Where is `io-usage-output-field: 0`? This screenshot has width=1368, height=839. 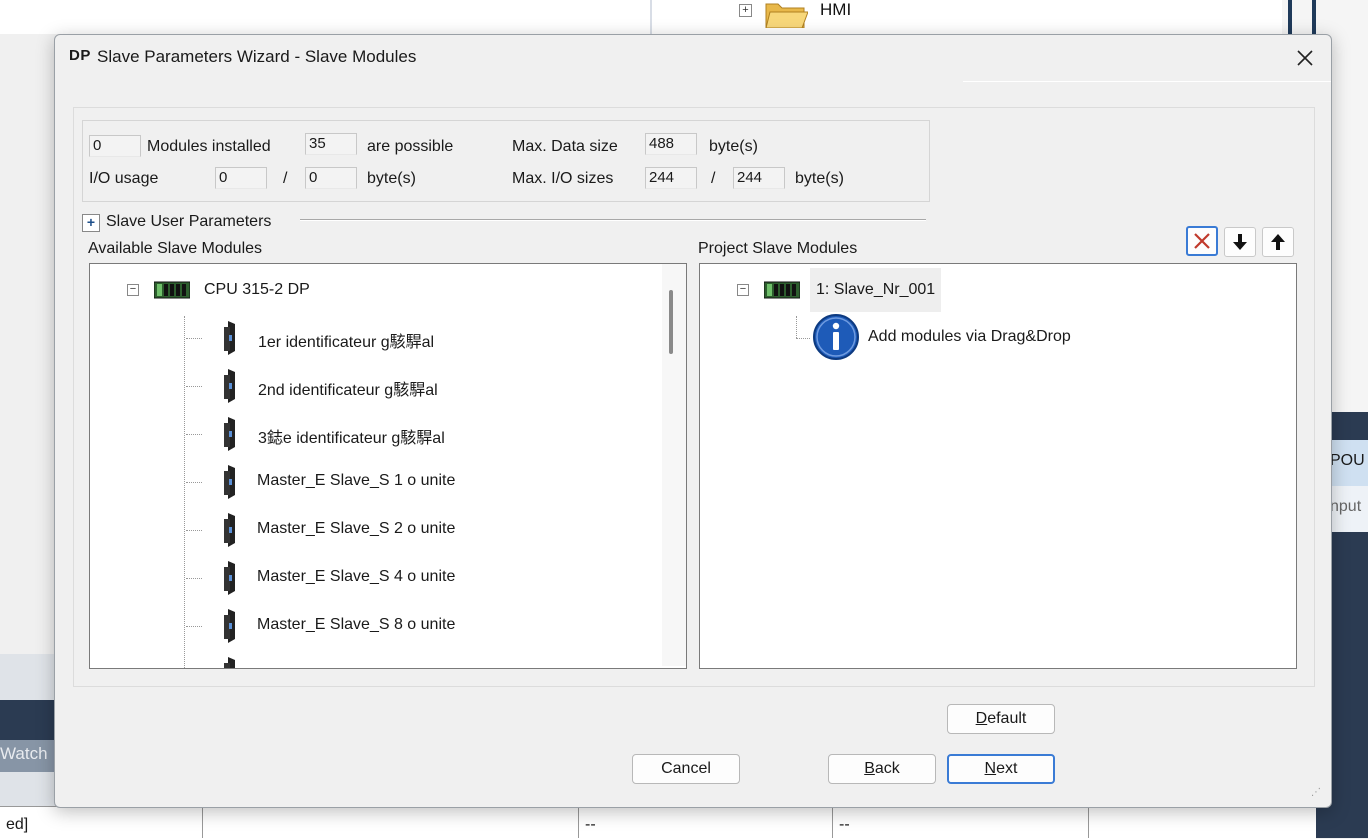 io-usage-output-field: 0 is located at coordinates (331, 178).